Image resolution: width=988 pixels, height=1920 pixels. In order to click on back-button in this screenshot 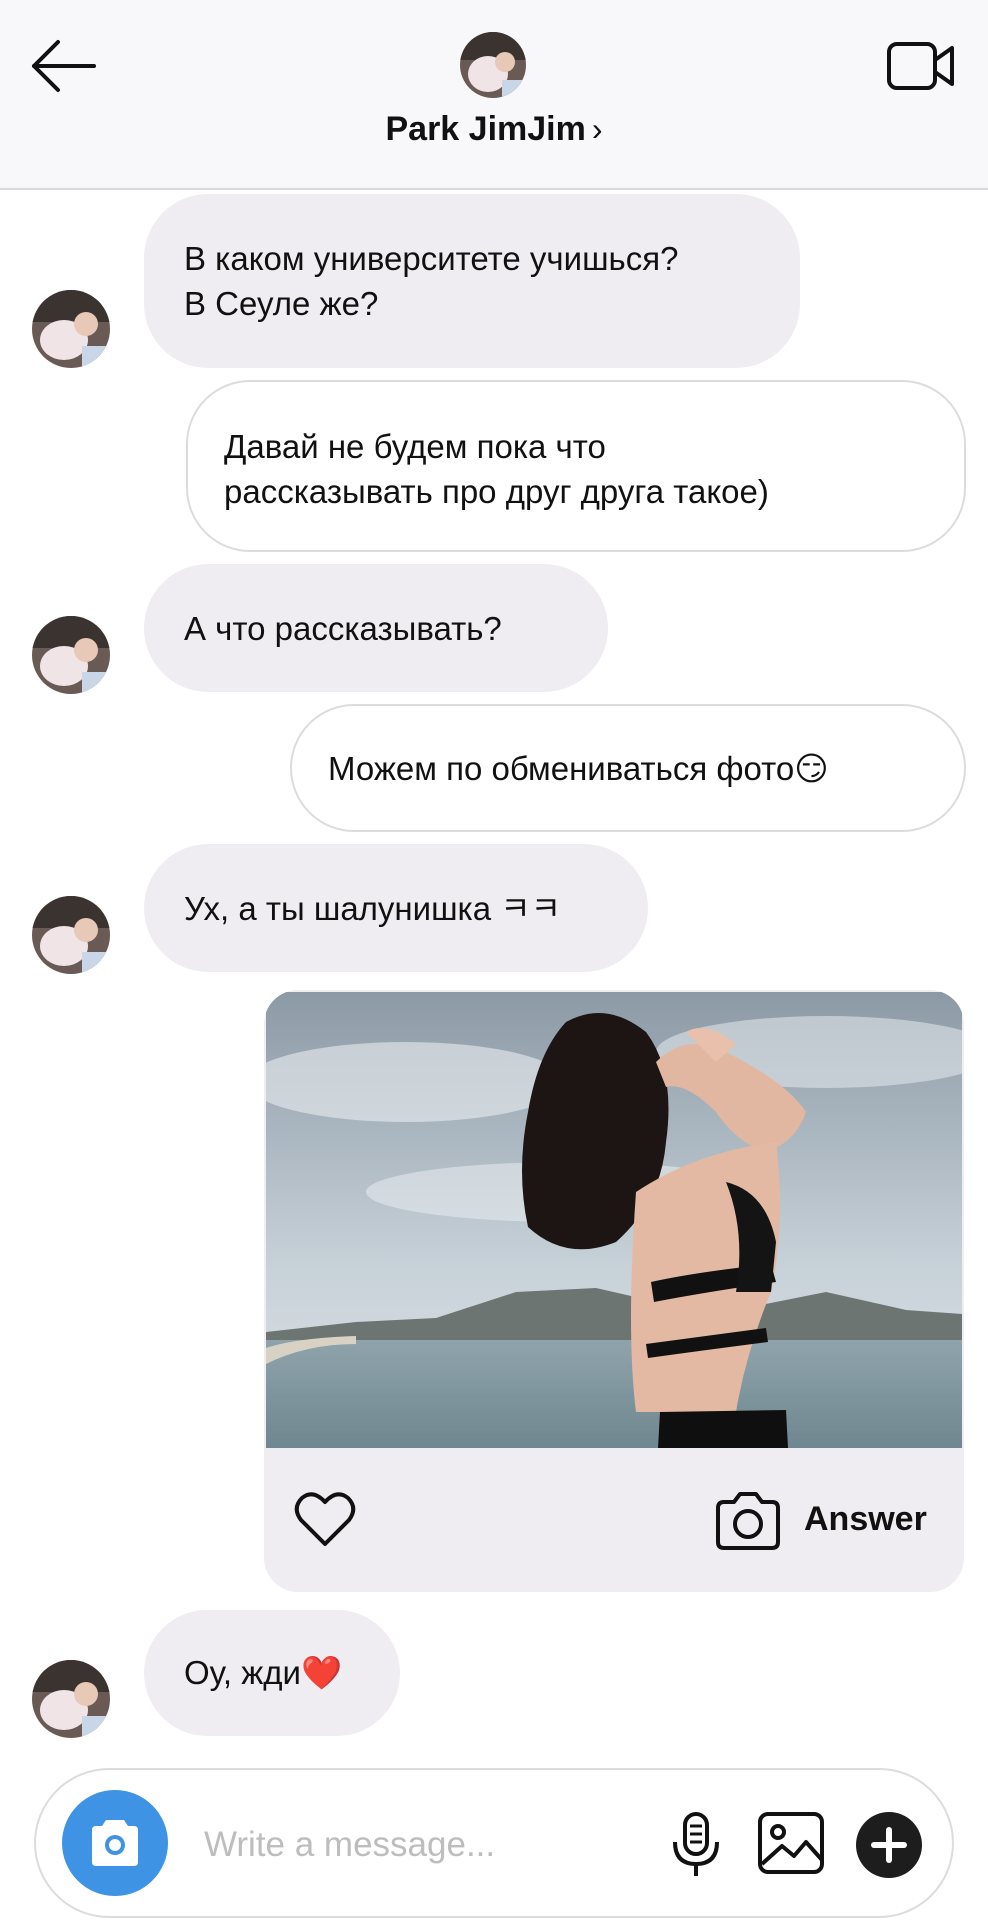, I will do `click(64, 66)`.